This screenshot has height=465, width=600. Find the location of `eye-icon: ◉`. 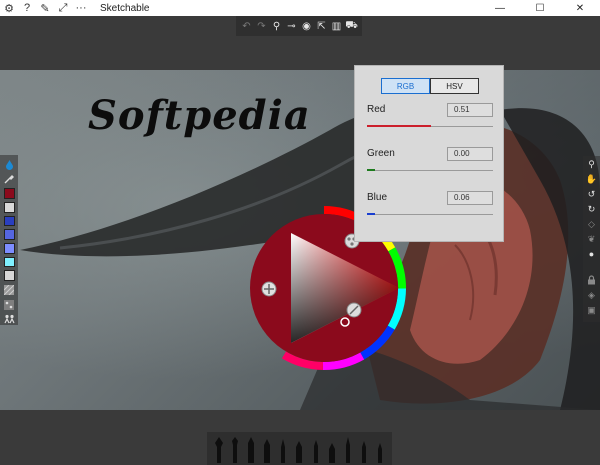

eye-icon: ◉ is located at coordinates (307, 26).